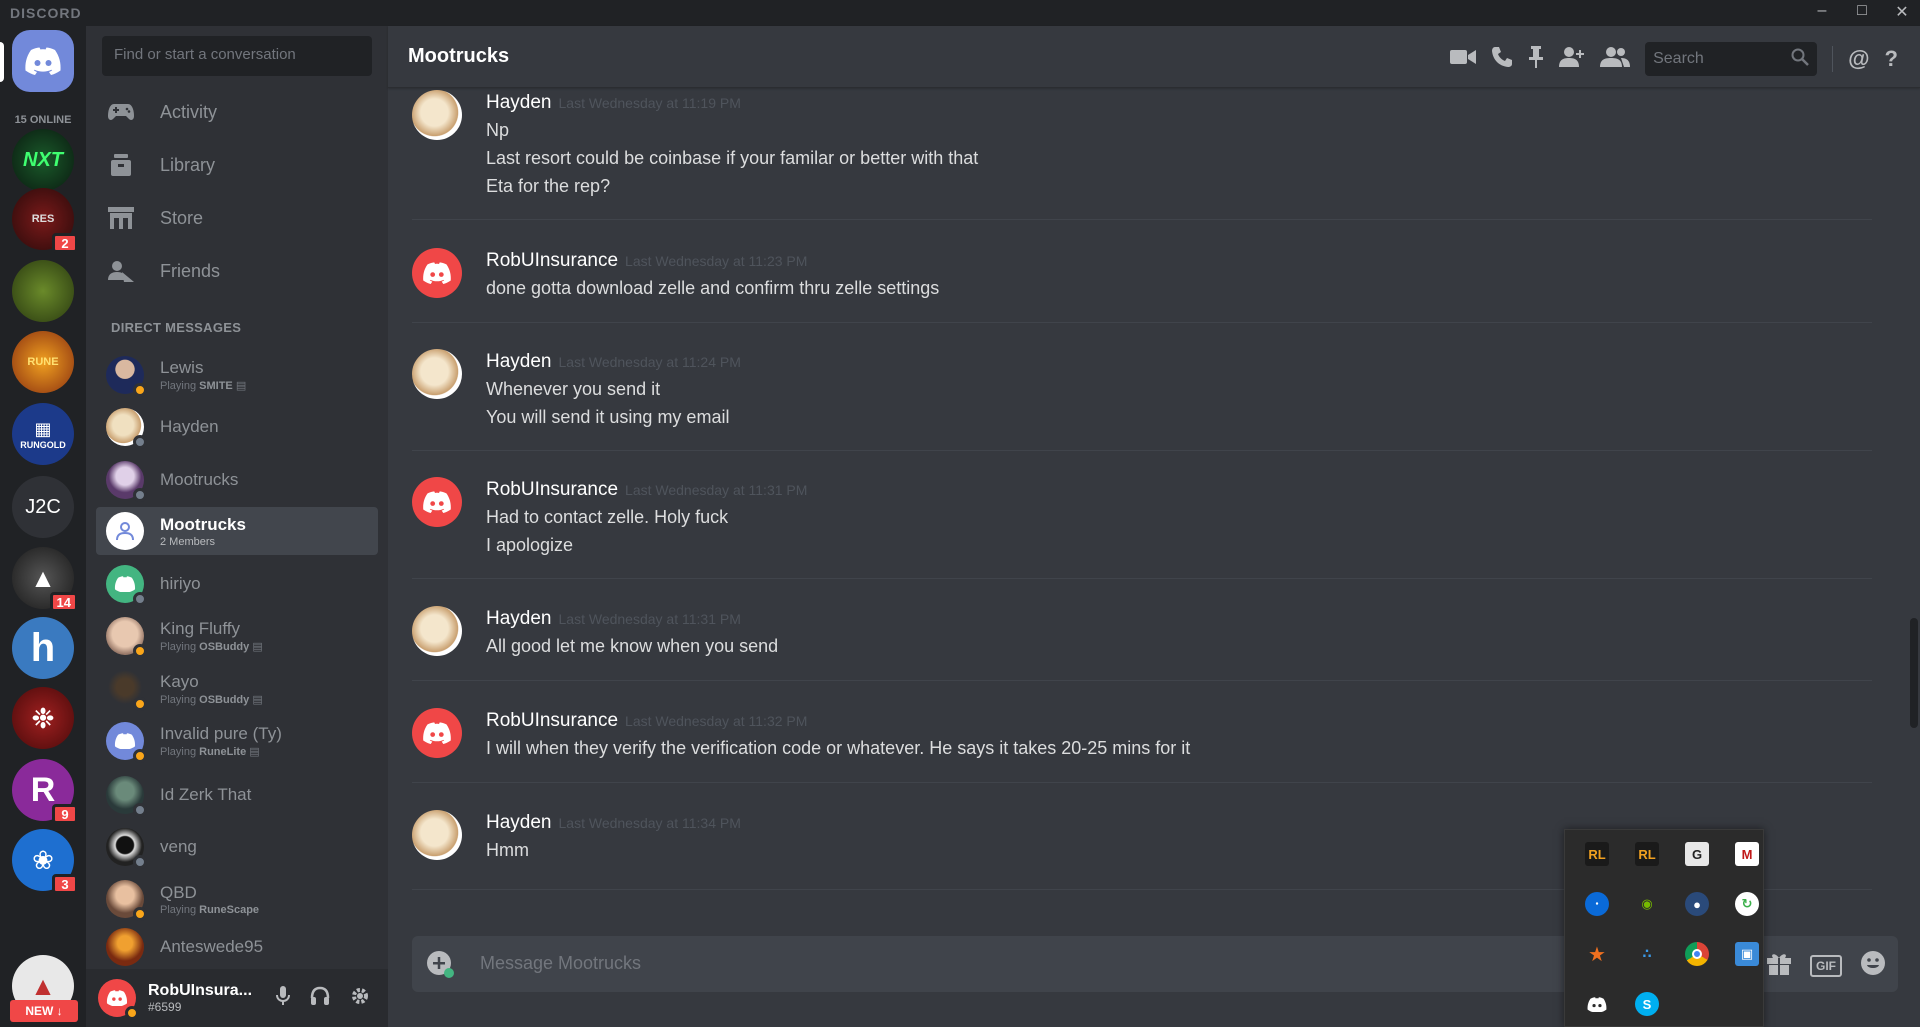 The image size is (1920, 1027). What do you see at coordinates (237, 847) in the screenshot?
I see `dm-item-veng: veng` at bounding box center [237, 847].